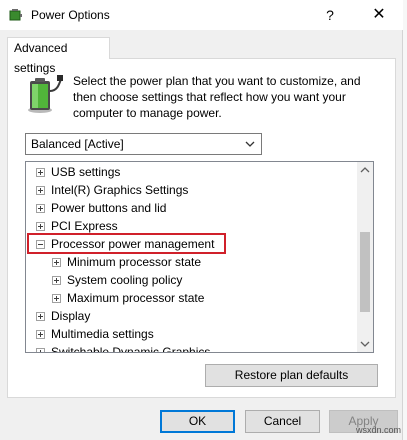  Describe the element at coordinates (86, 172) in the screenshot. I see `tree-item-label: USB settings` at that location.